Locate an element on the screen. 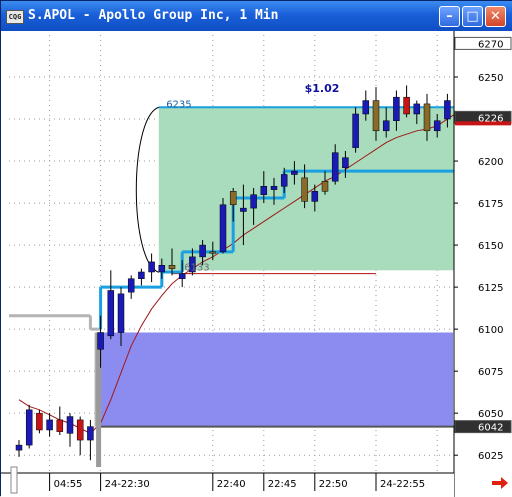 This screenshot has width=512, height=497. price-tick-label: 6200 is located at coordinates (490, 162).